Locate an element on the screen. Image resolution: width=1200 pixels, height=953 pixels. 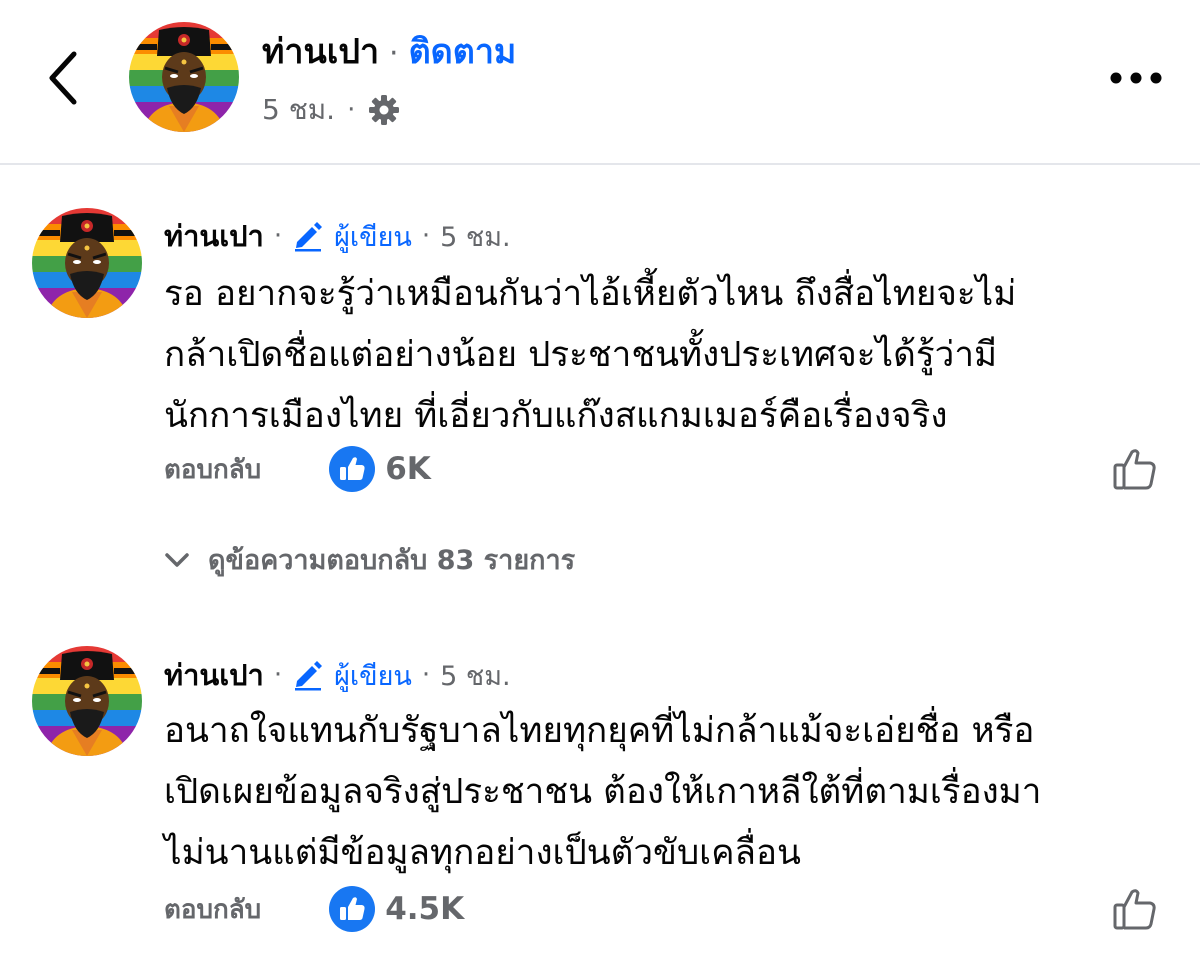
more-dots-icon is located at coordinates (1136, 78).